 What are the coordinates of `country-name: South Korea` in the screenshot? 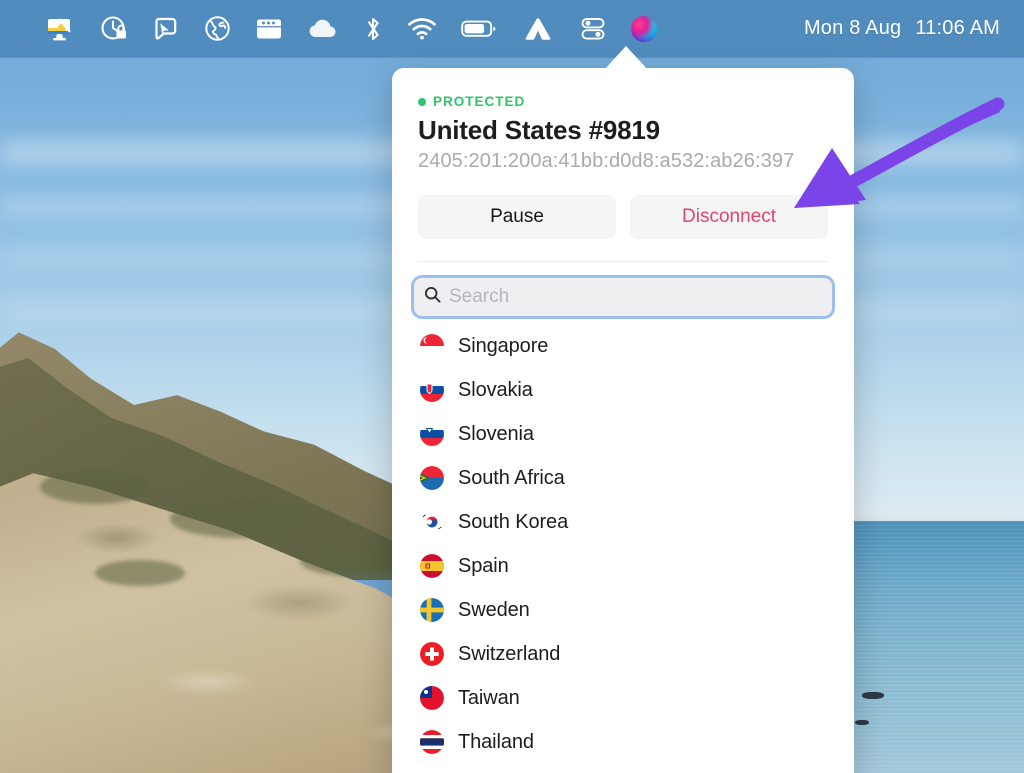 It's located at (513, 521).